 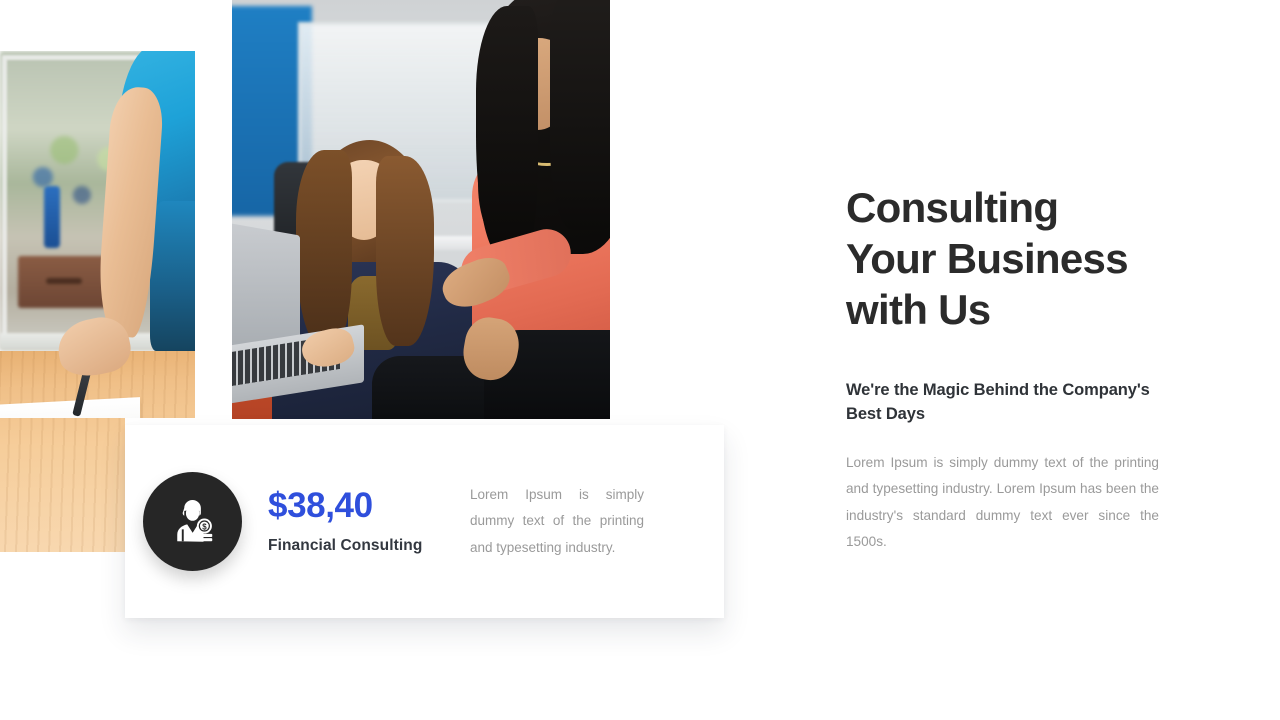 What do you see at coordinates (345, 546) in the screenshot?
I see `price-service-label: Financial Consulting` at bounding box center [345, 546].